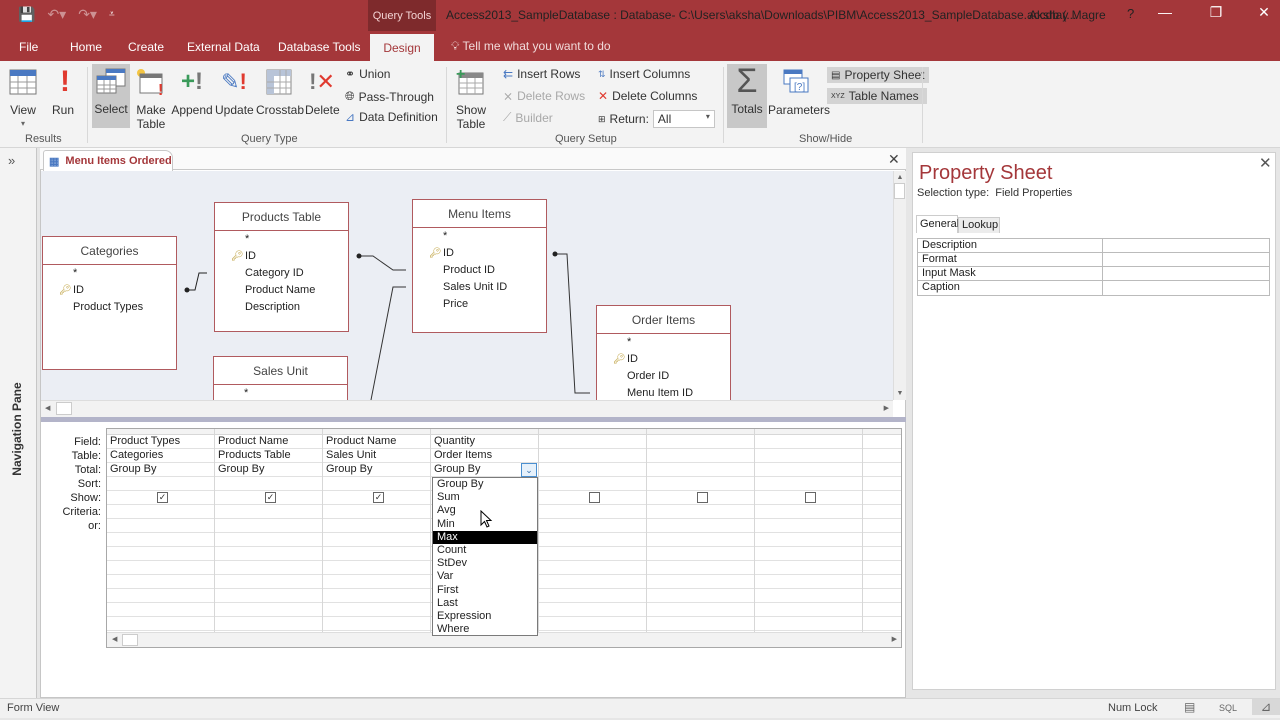  I want to click on delete-columns-button: ✕ Delete Columns, so click(647, 96).